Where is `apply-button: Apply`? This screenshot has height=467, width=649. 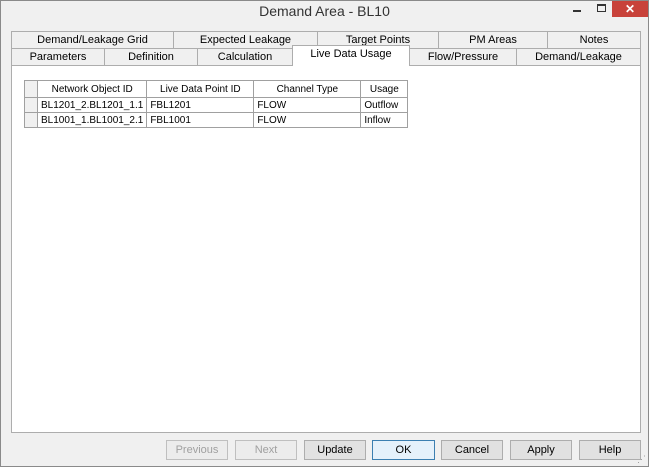 apply-button: Apply is located at coordinates (541, 450).